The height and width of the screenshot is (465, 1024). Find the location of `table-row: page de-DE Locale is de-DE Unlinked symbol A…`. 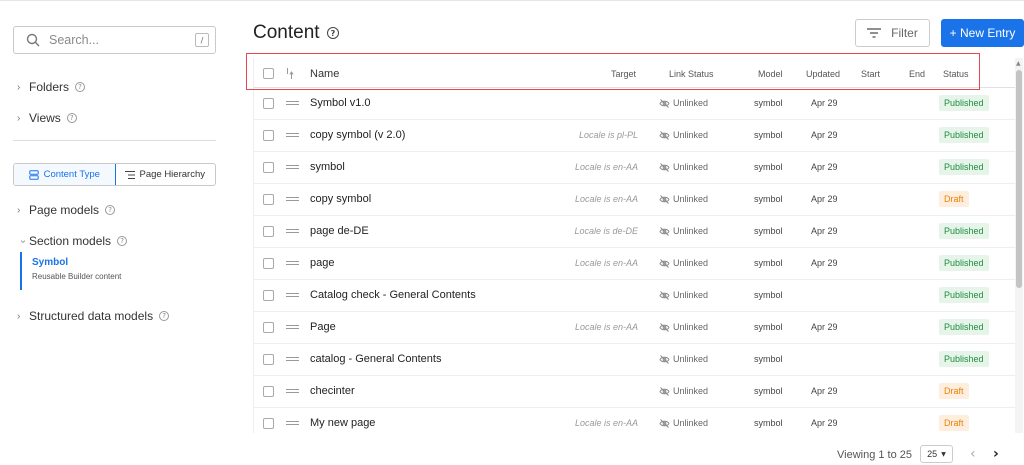

table-row: page de-DE Locale is de-DE Unlinked symbol A… is located at coordinates (634, 232).